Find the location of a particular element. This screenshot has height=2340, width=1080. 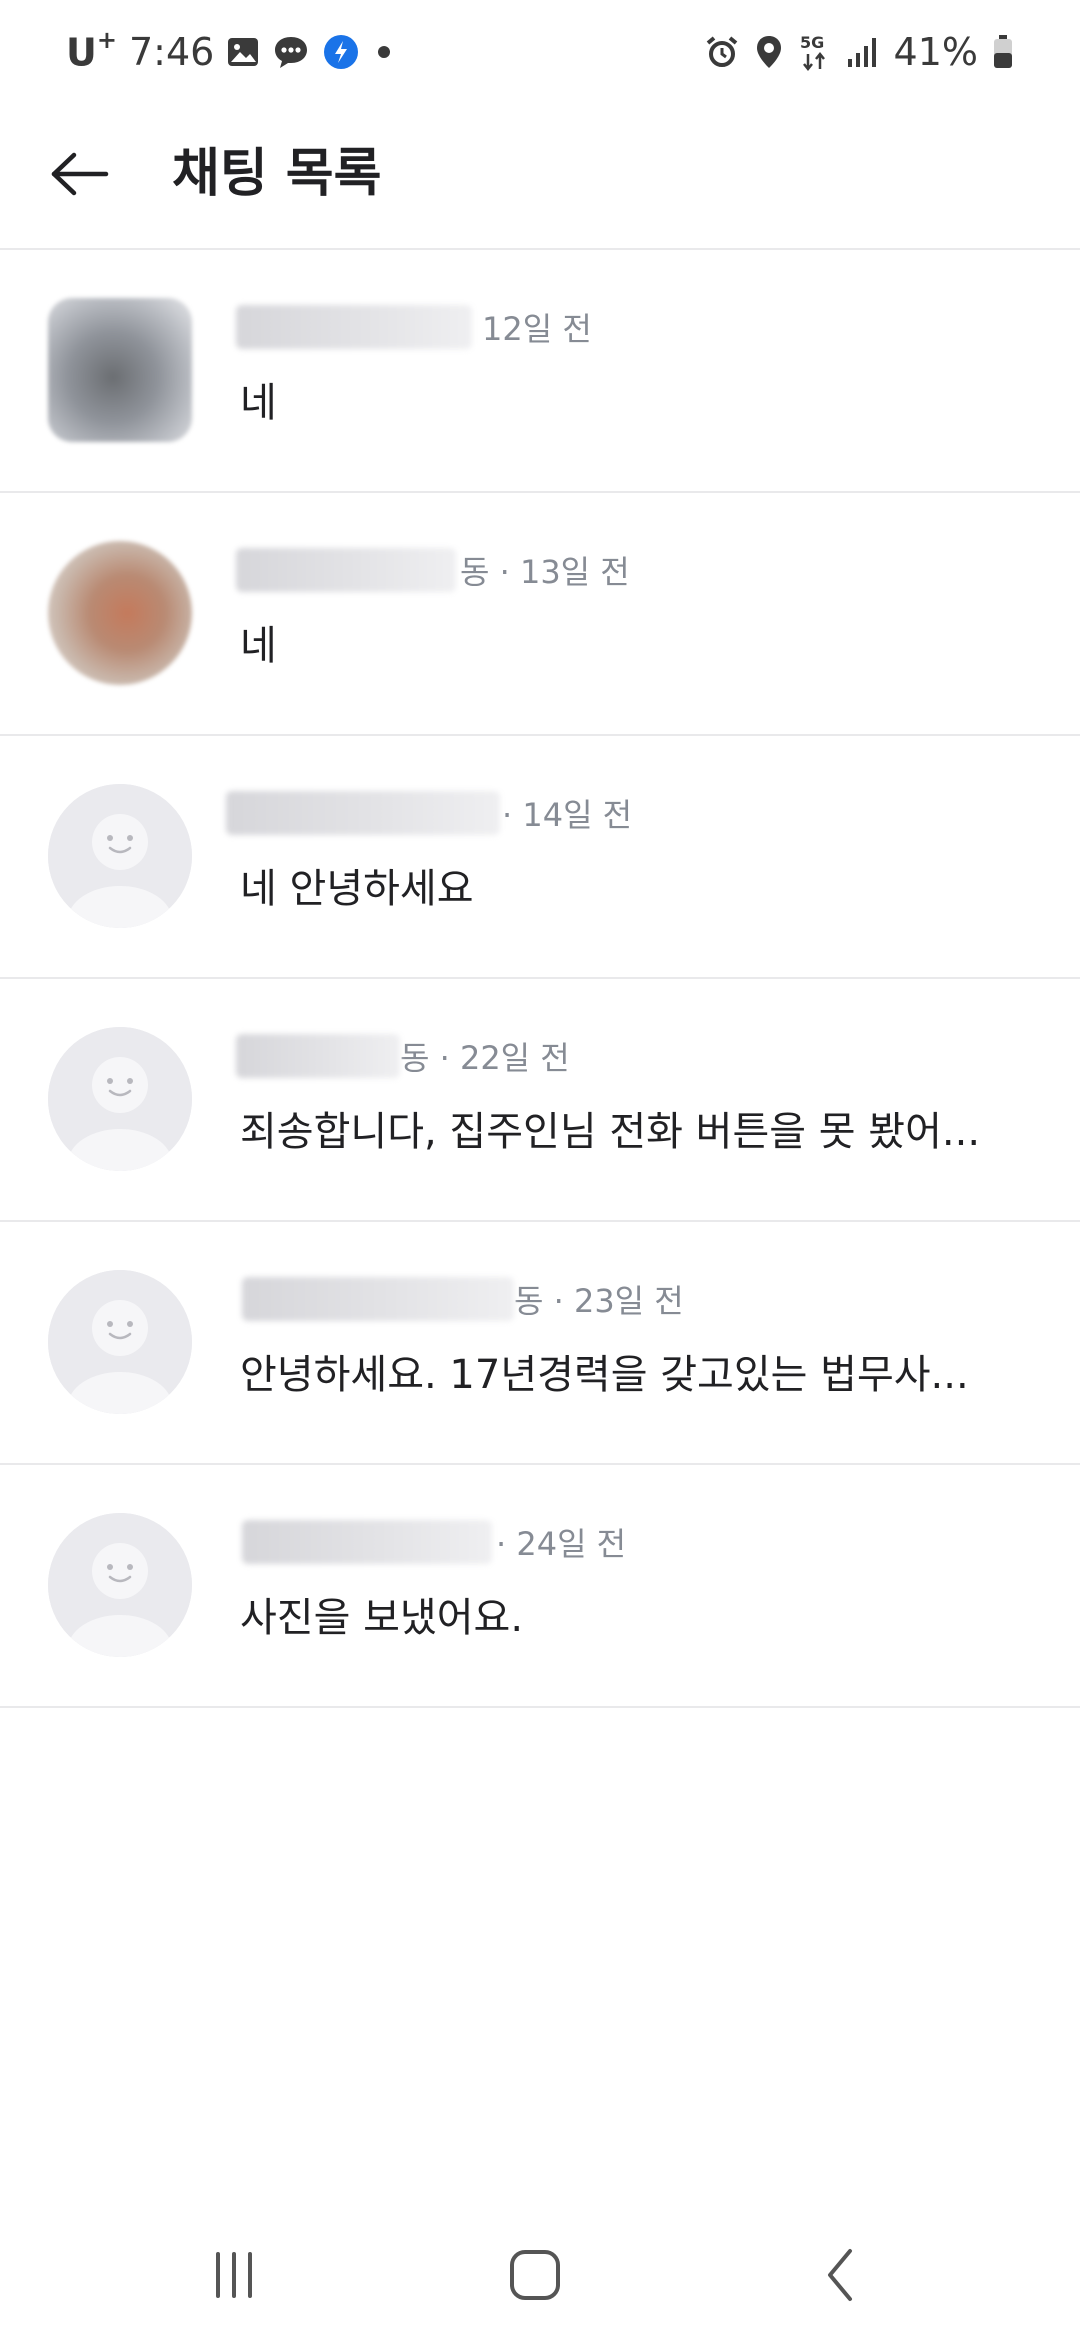

app-header: 채팅 목록 is located at coordinates (540, 175).